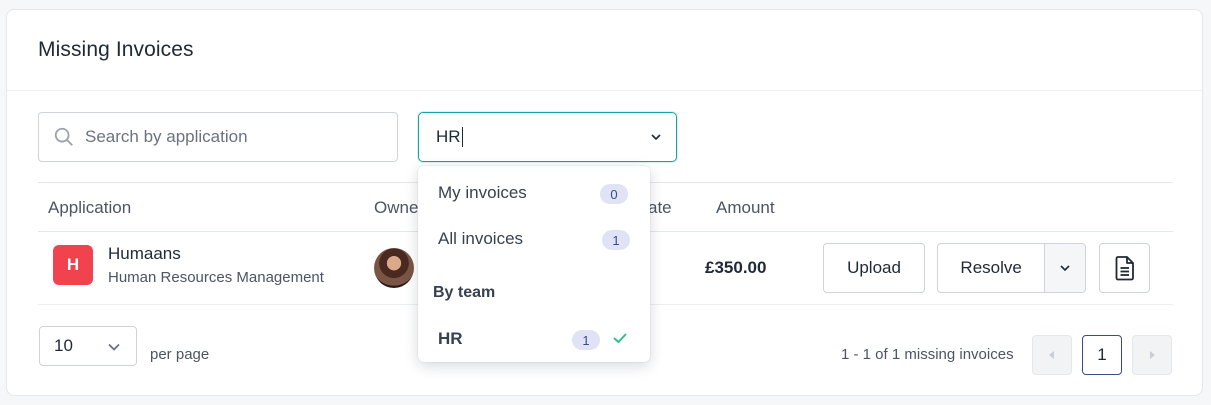 The image size is (1211, 405). What do you see at coordinates (116, 49) in the screenshot?
I see `page-title: Missing Invoices` at bounding box center [116, 49].